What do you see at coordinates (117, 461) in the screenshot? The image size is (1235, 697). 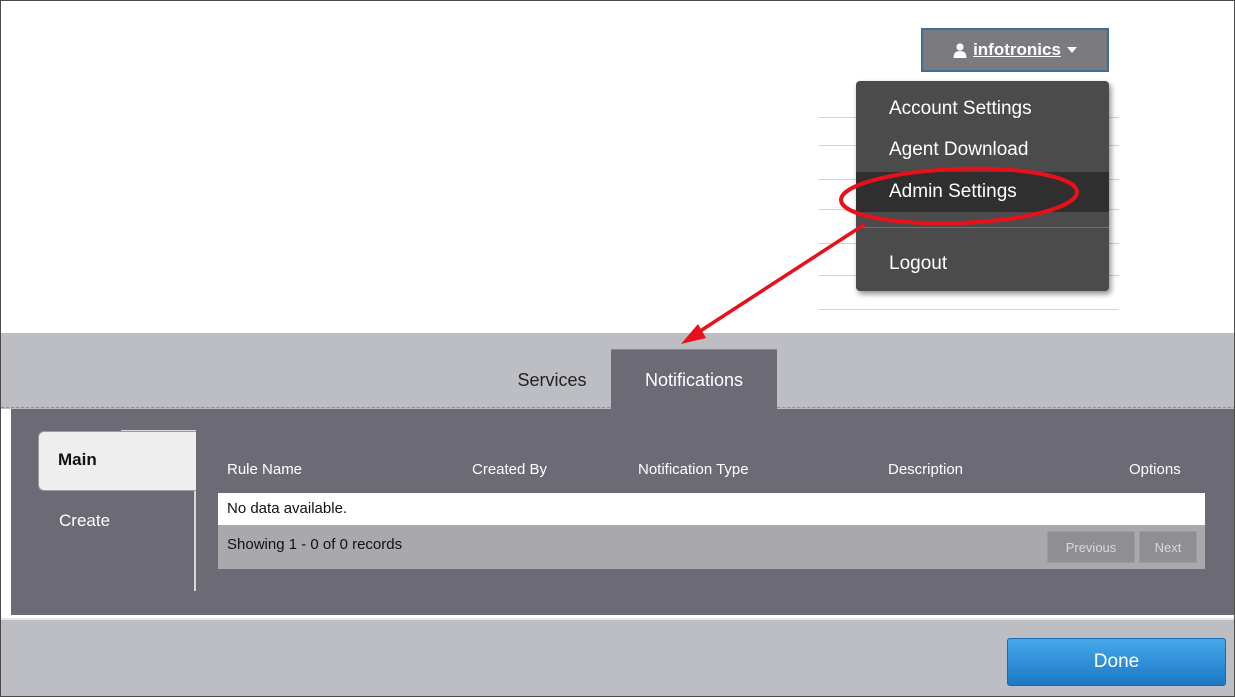 I see `side-nav-main: Main` at bounding box center [117, 461].